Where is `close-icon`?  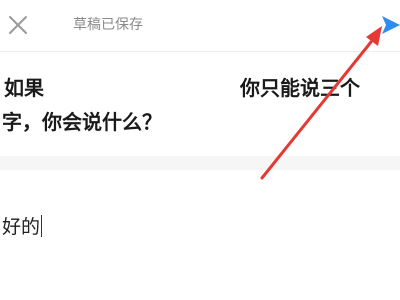 close-icon is located at coordinates (18, 25).